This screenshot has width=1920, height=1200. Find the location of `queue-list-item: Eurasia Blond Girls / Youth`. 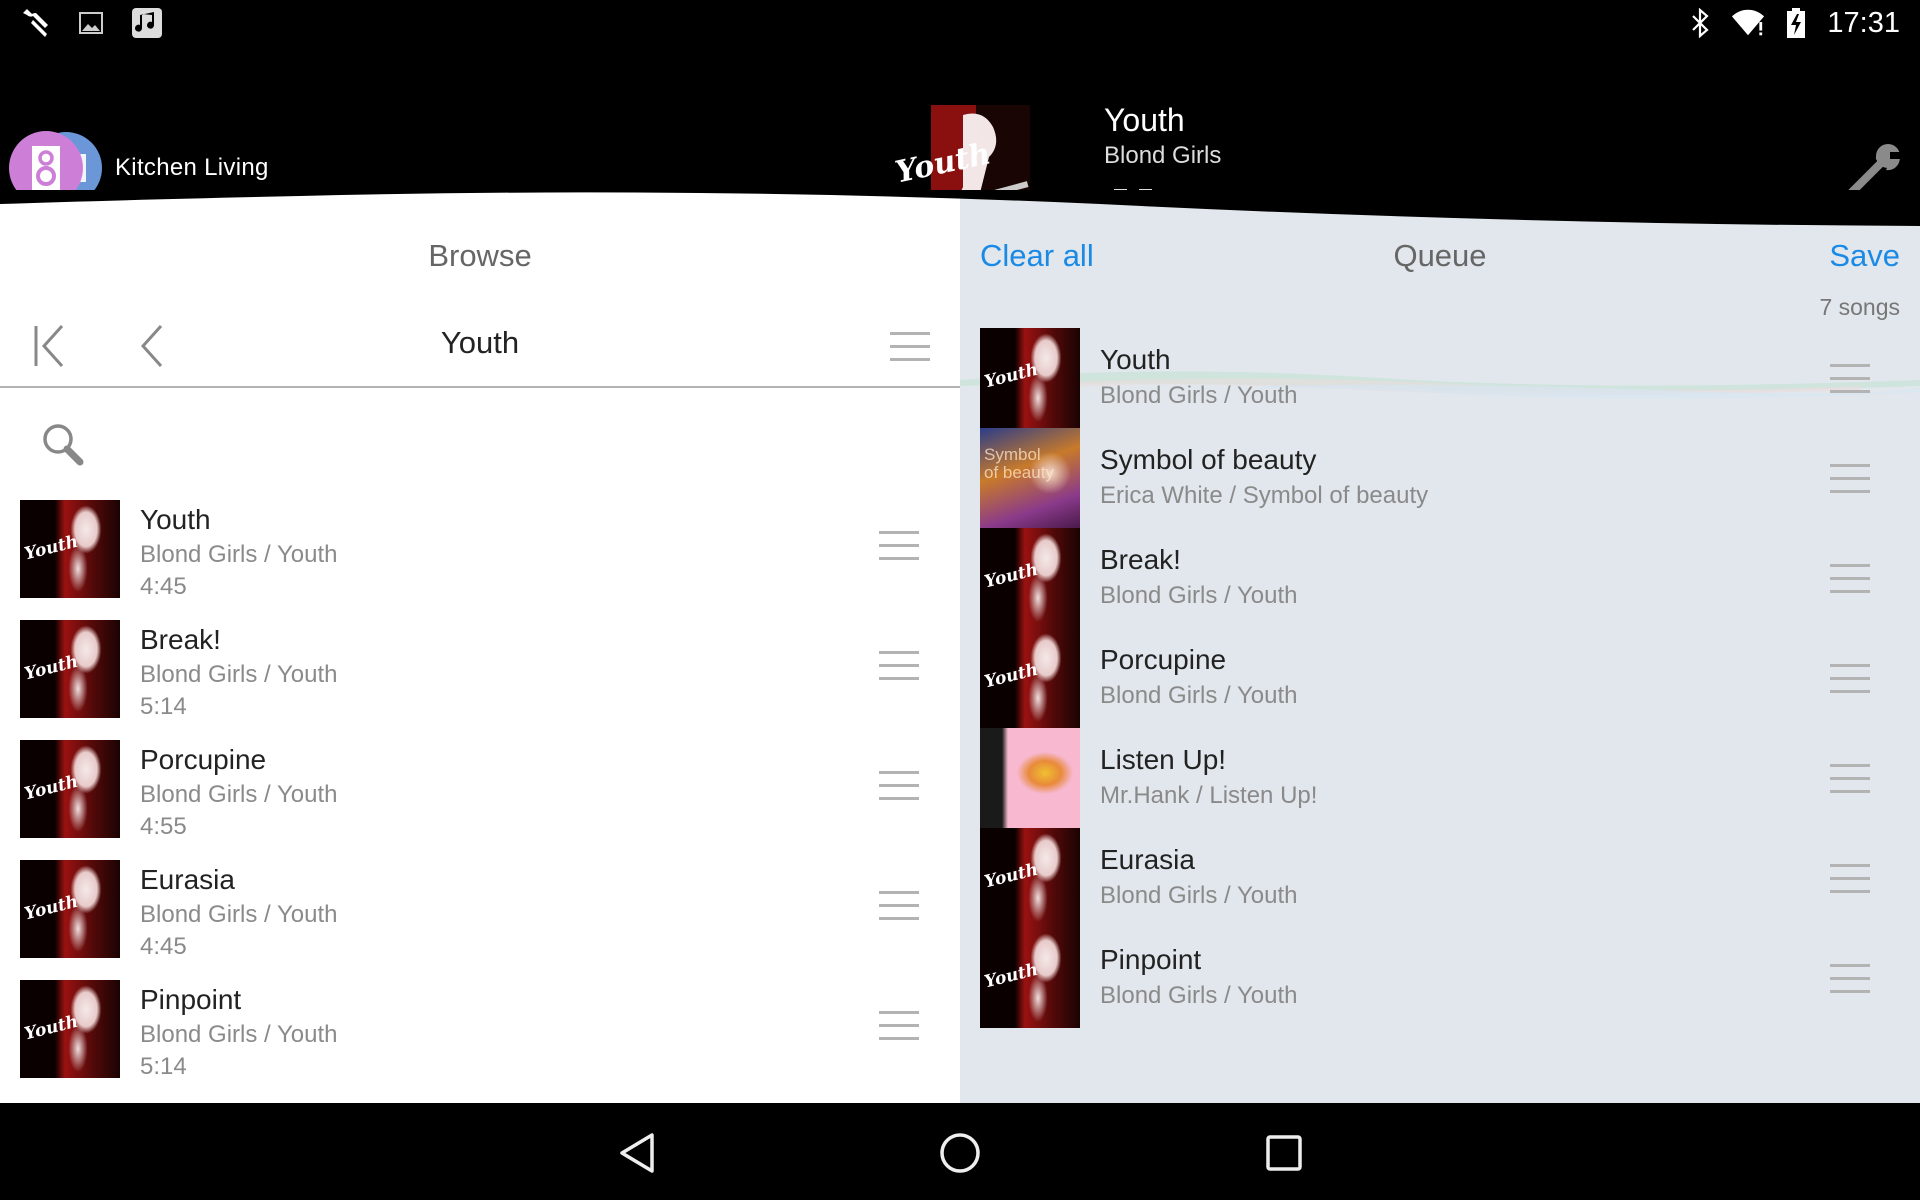

queue-list-item: Eurasia Blond Girls / Youth is located at coordinates (1440, 878).